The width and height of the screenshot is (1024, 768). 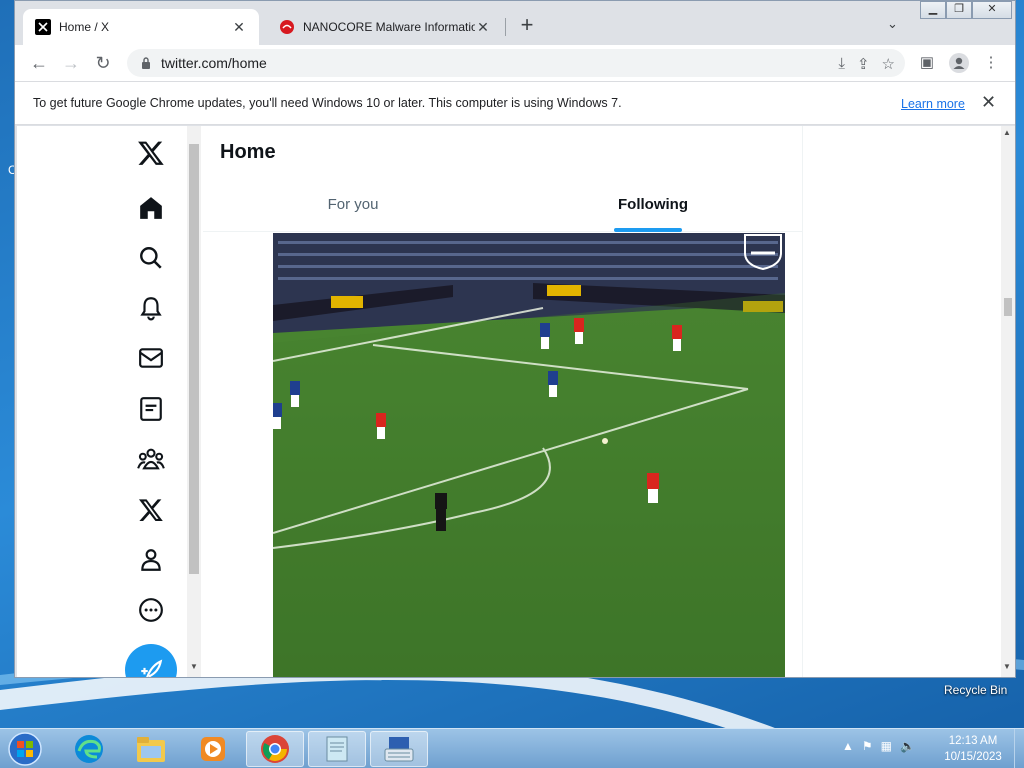 I want to click on trendmicro-icon, so click(x=287, y=27).